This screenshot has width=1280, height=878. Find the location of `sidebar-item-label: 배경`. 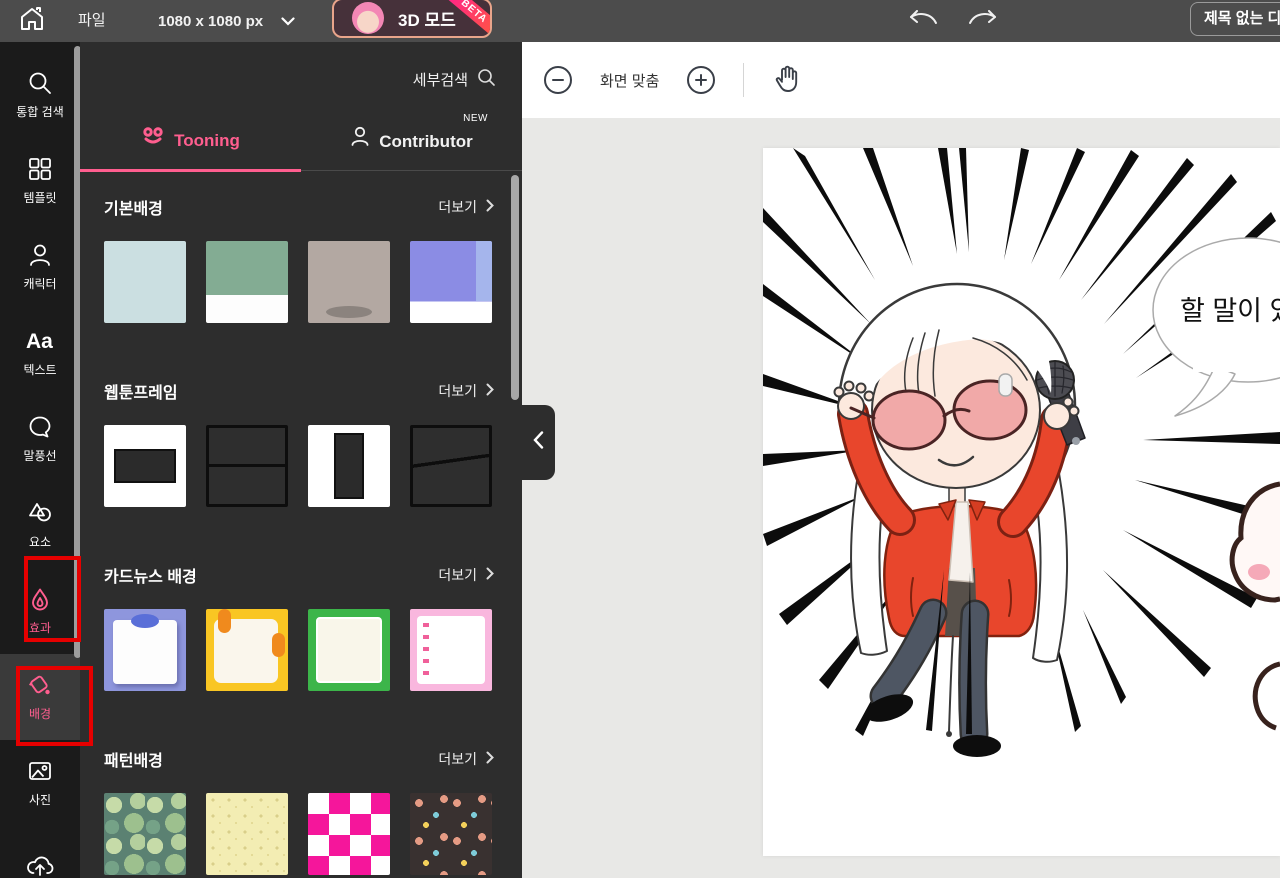

sidebar-item-label: 배경 is located at coordinates (40, 714).